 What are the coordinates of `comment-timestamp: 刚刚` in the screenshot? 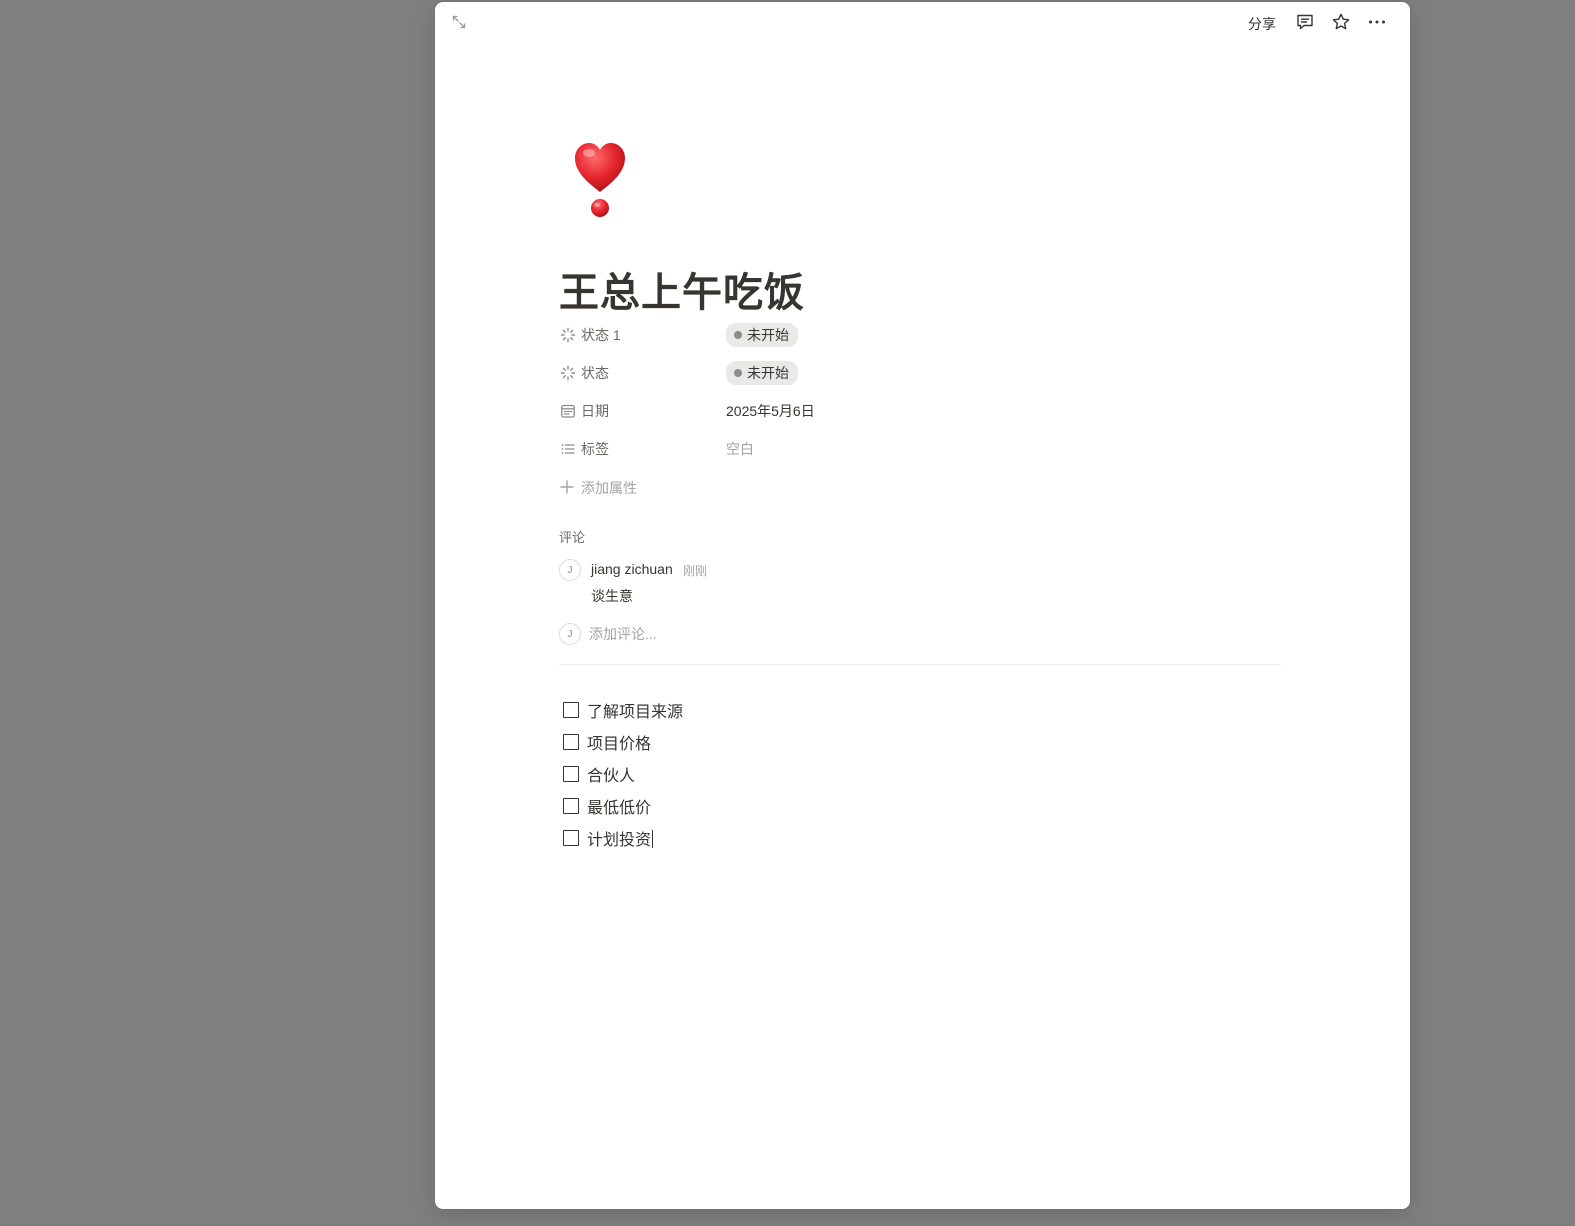 It's located at (695, 571).